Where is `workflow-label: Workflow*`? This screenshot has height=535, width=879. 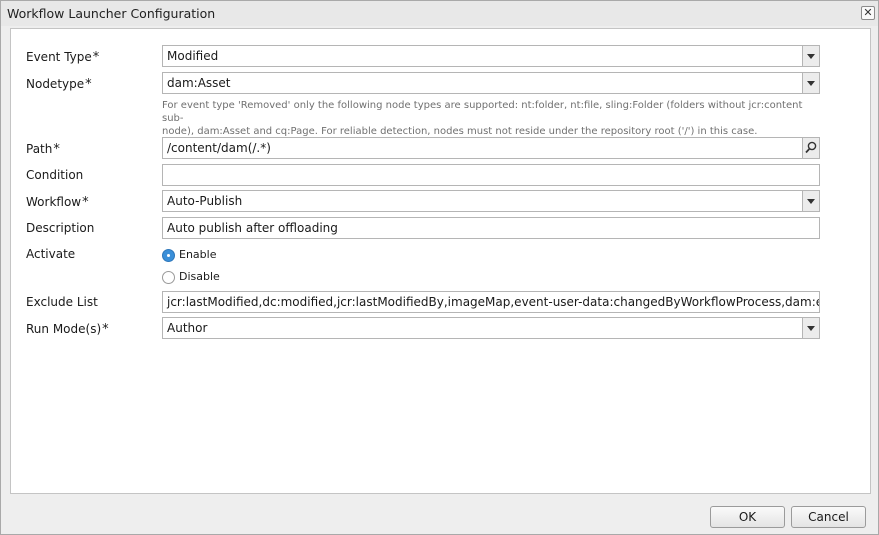
workflow-label: Workflow* is located at coordinates (57, 202).